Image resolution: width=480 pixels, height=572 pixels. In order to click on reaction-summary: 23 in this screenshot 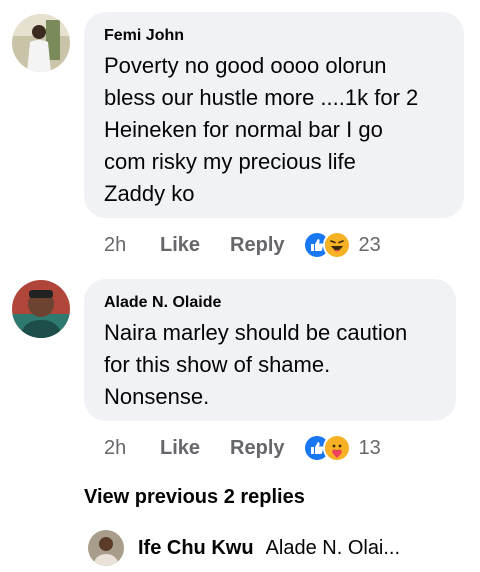, I will do `click(341, 245)`.